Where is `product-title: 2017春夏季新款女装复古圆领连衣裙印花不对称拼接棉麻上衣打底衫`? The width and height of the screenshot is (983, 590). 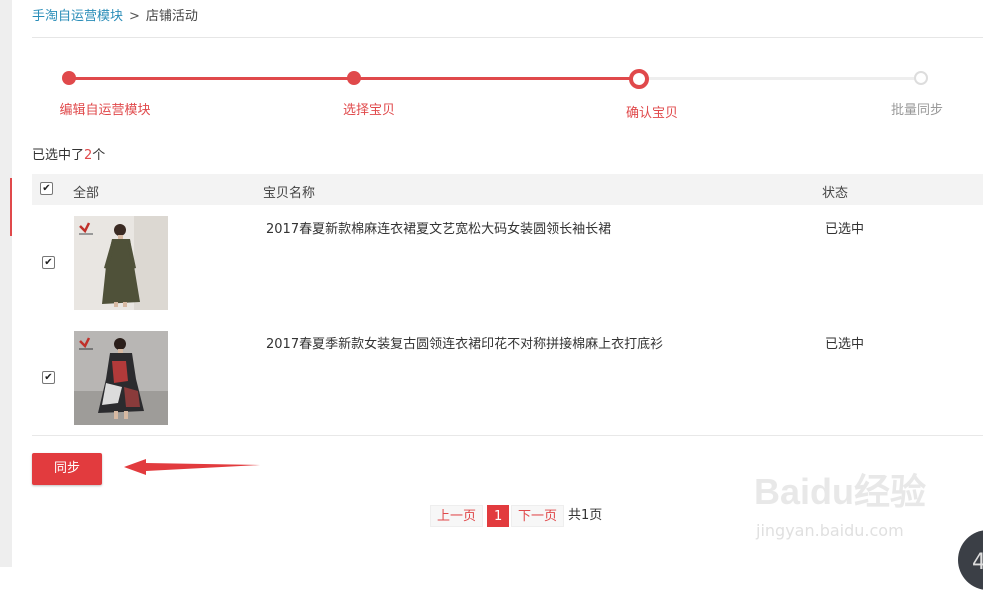 product-title: 2017春夏季新款女装复古圆领连衣裙印花不对称拼接棉麻上衣打底衫 is located at coordinates (464, 342).